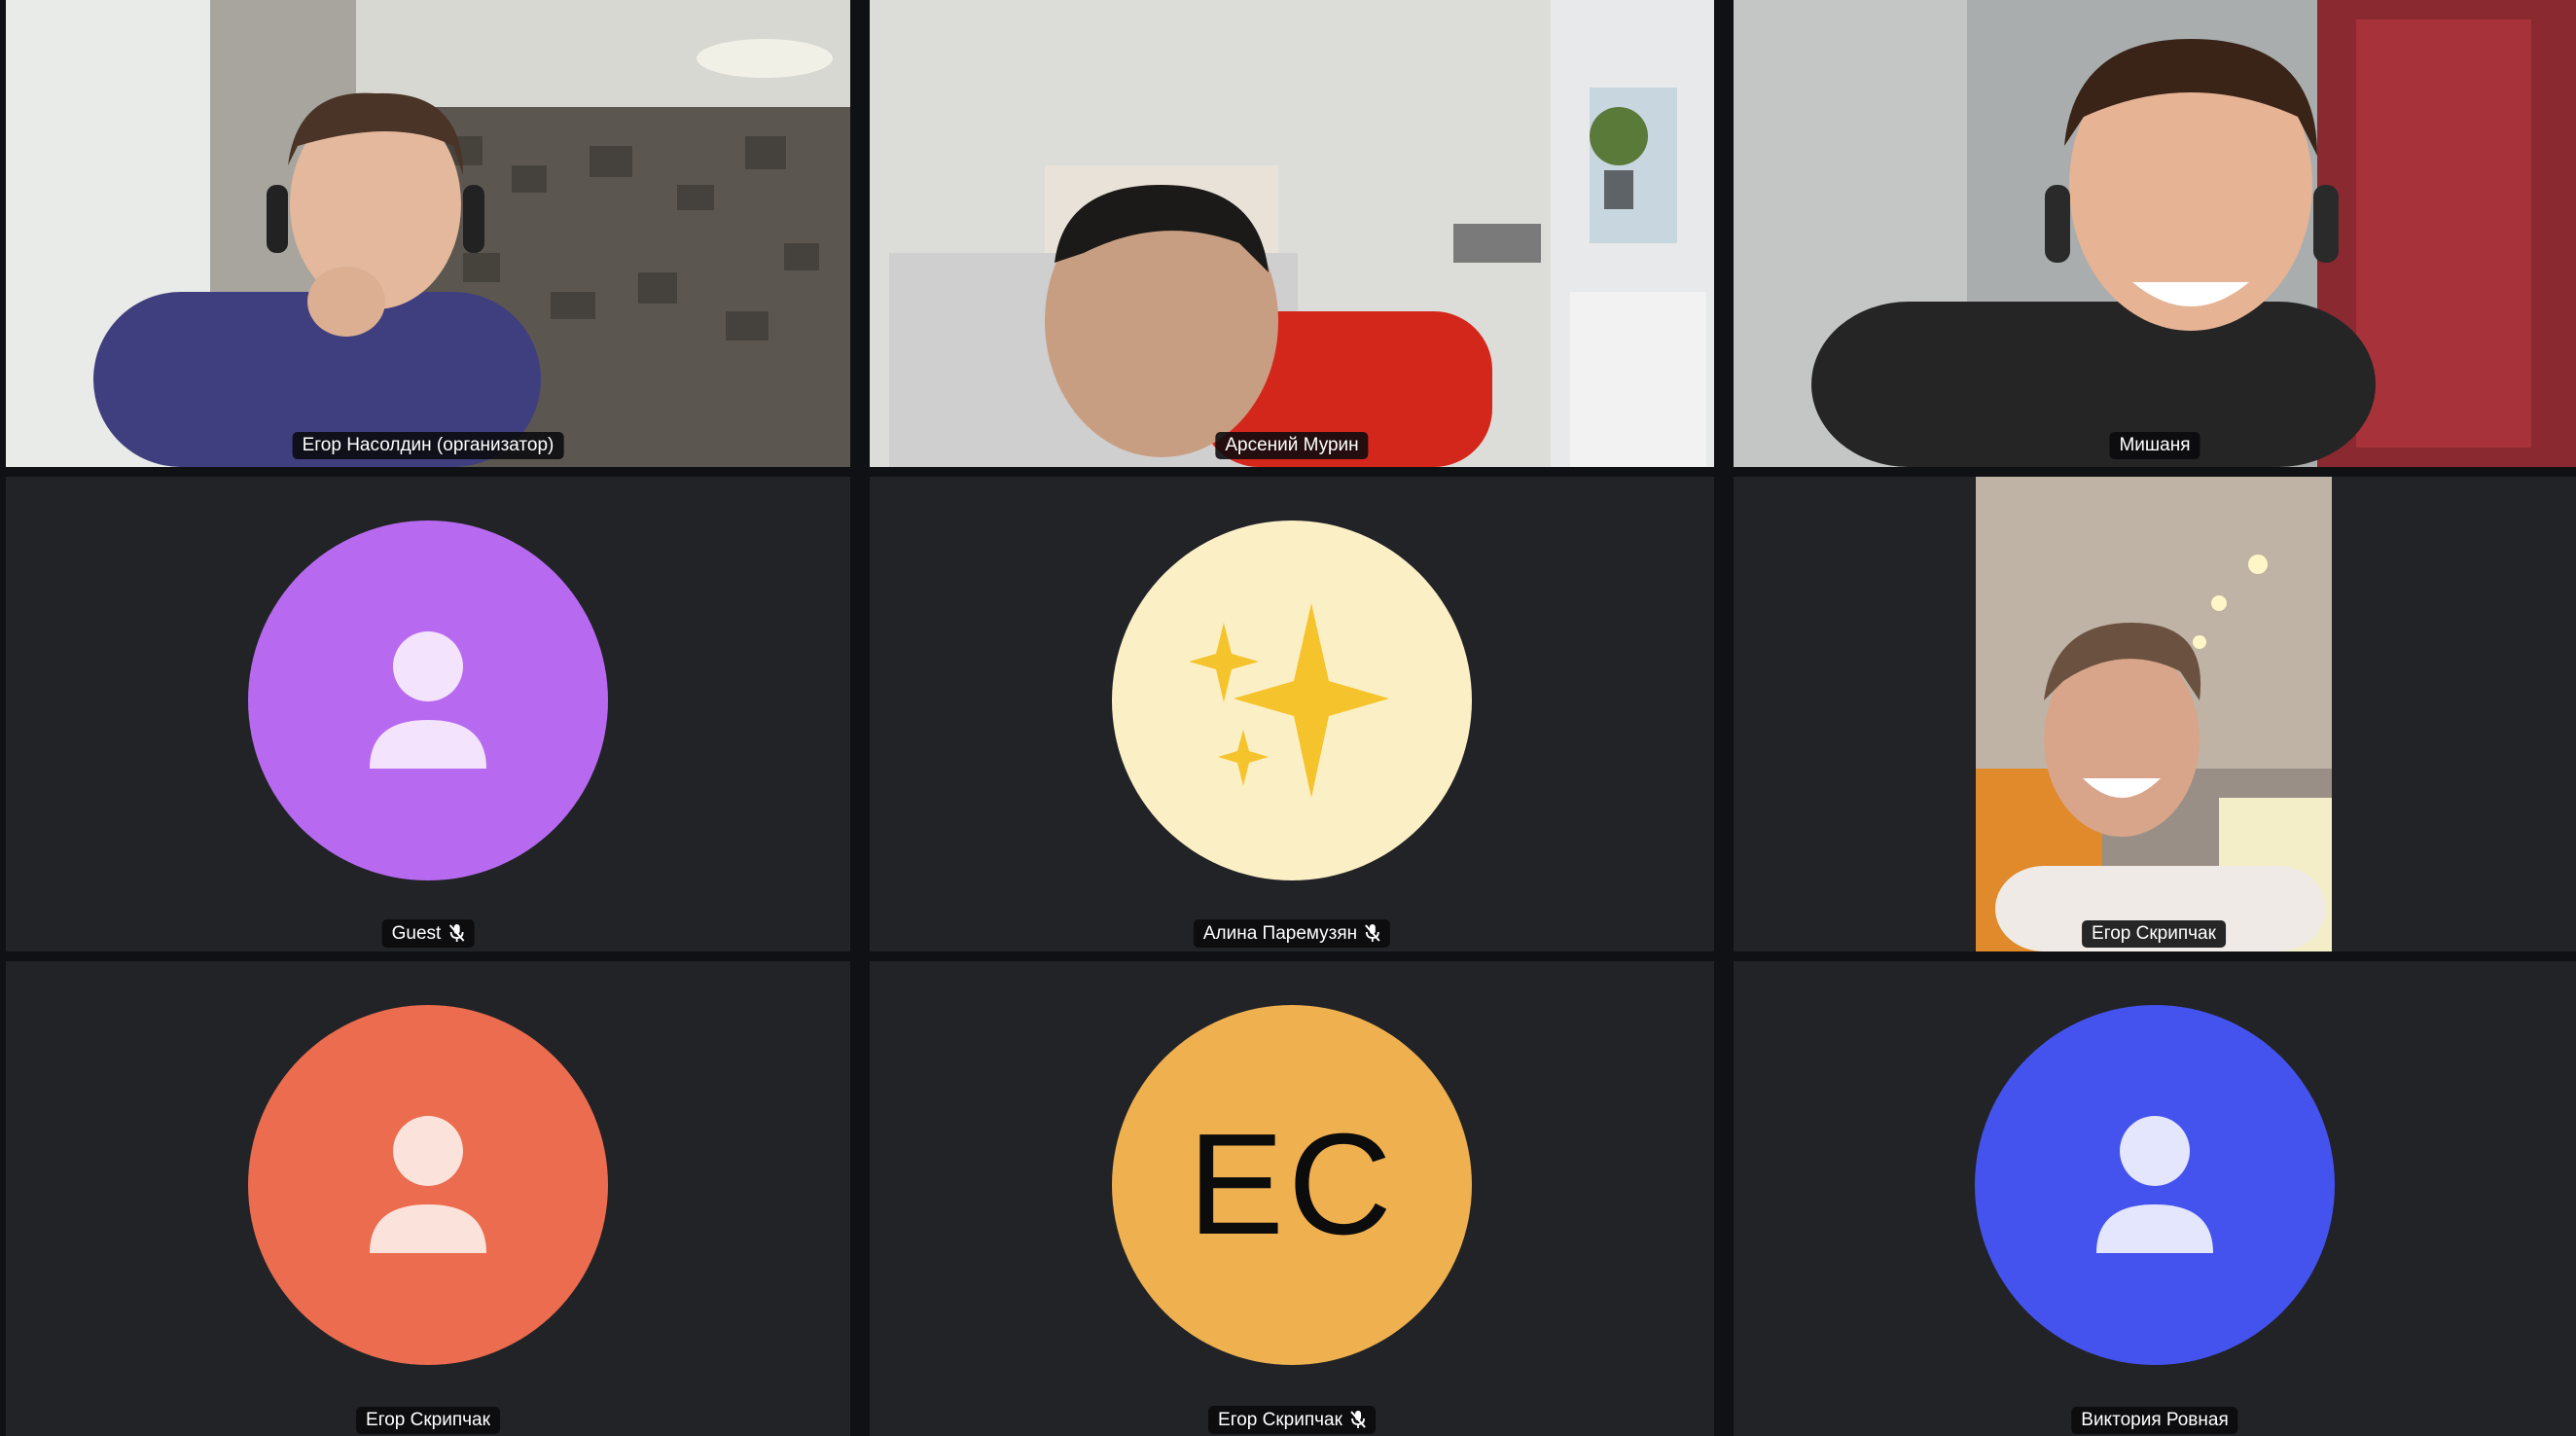 The image size is (2576, 1436). I want to click on participant-tile-egor-skripchak-video: Егор Скрипчак, so click(2155, 714).